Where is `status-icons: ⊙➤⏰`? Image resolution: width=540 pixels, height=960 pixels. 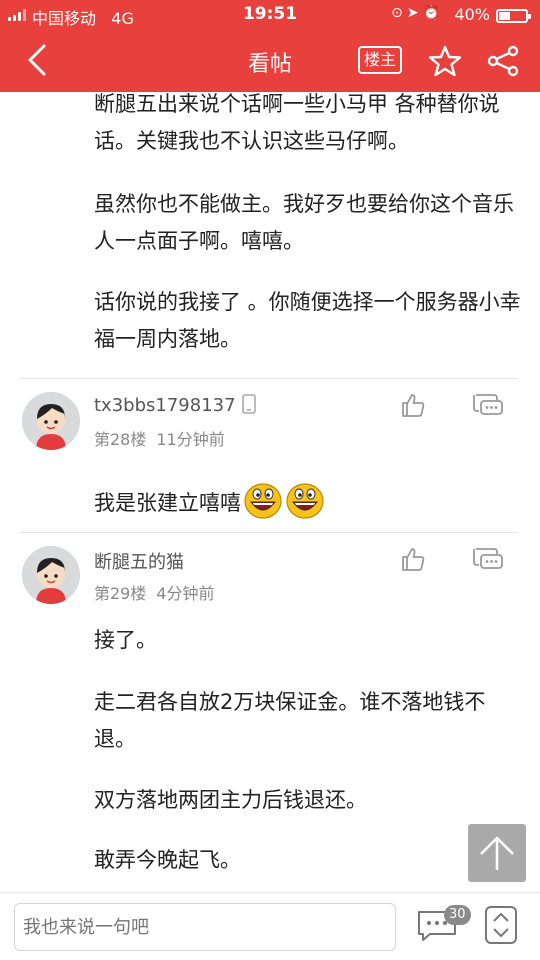
status-icons: ⊙➤⏰ is located at coordinates (417, 13).